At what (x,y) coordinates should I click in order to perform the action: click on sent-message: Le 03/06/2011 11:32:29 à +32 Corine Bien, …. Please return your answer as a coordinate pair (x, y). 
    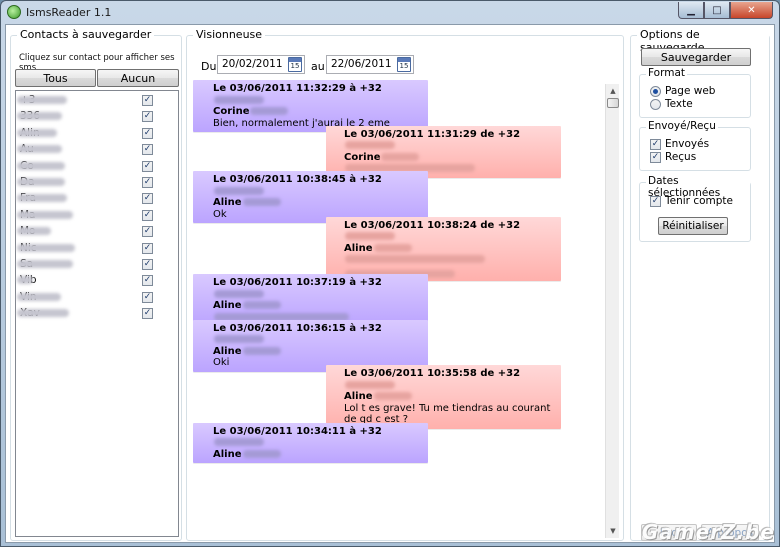
    Looking at the image, I should click on (310, 106).